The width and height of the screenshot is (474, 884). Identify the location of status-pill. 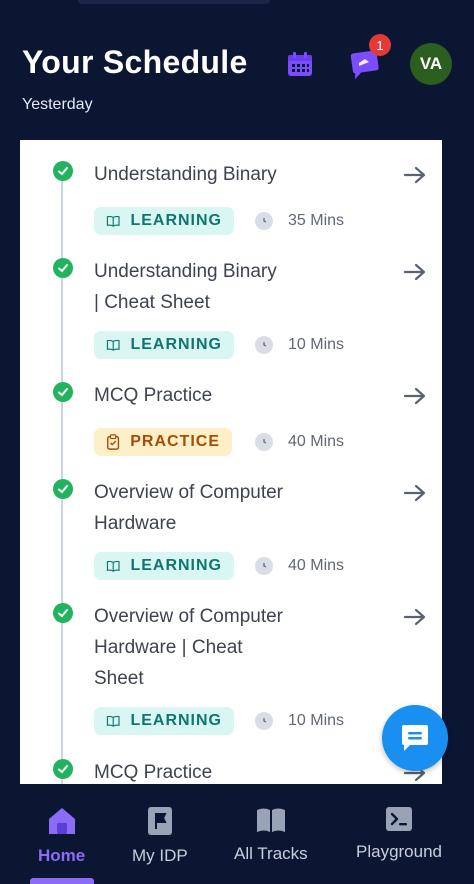
(174, 2).